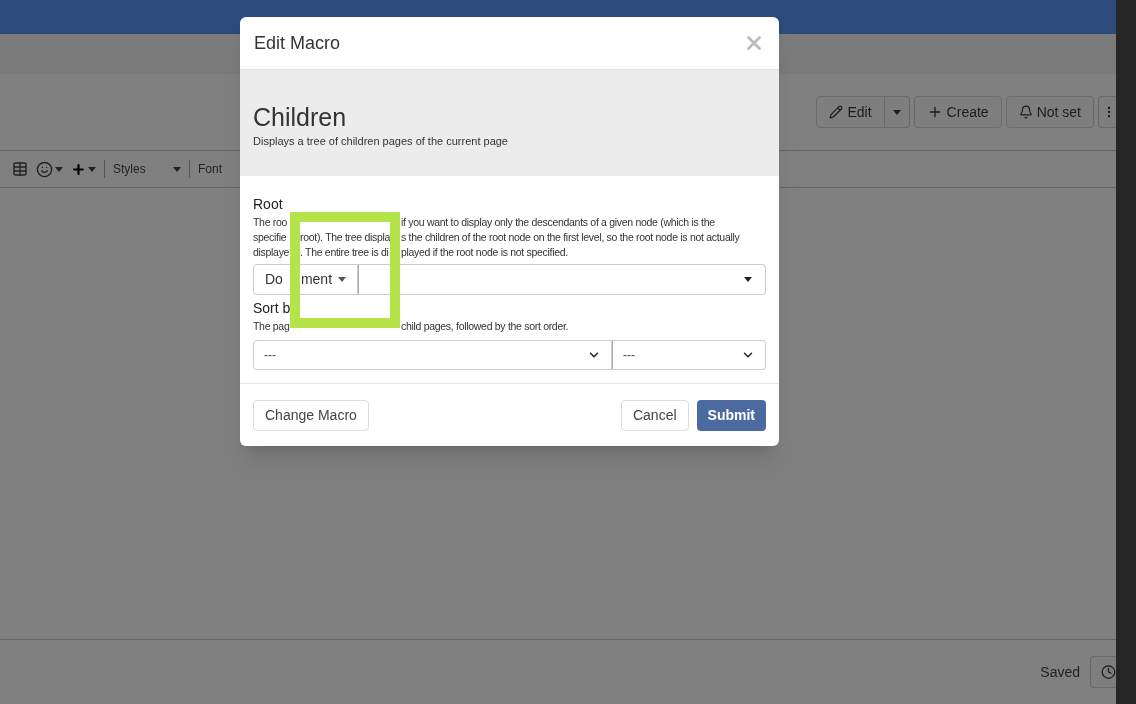 This screenshot has width=1136, height=704. Describe the element at coordinates (731, 415) in the screenshot. I see `submit-button: Submit` at that location.